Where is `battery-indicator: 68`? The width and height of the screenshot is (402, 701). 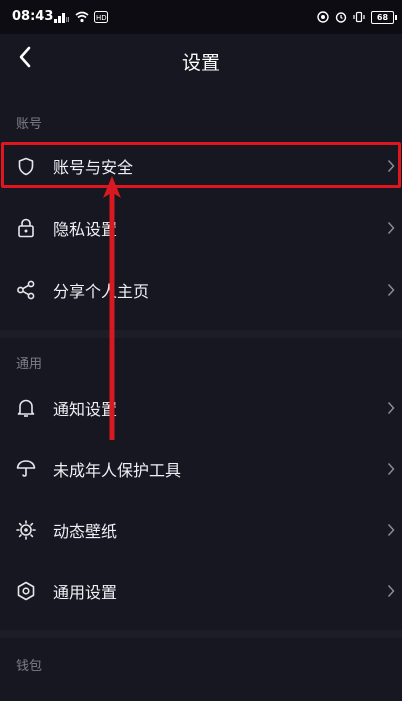
battery-indicator: 68 is located at coordinates (384, 17).